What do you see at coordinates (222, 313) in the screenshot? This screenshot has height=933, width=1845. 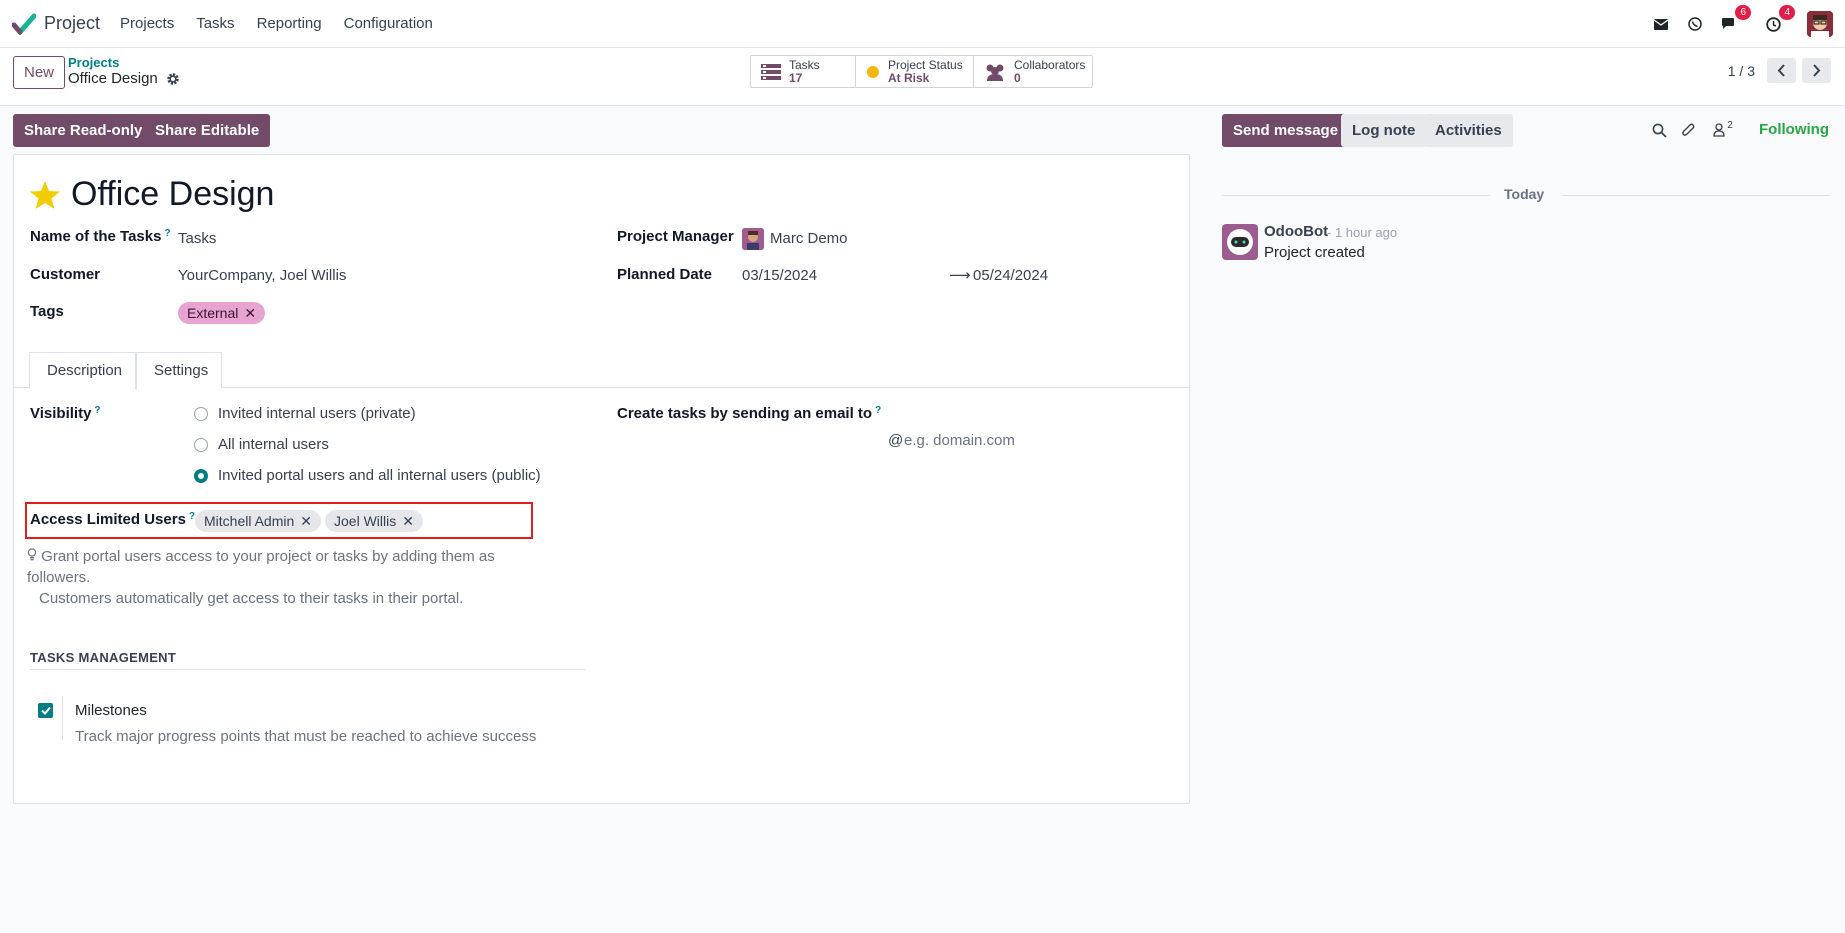 I see `tag-external: External ✕` at bounding box center [222, 313].